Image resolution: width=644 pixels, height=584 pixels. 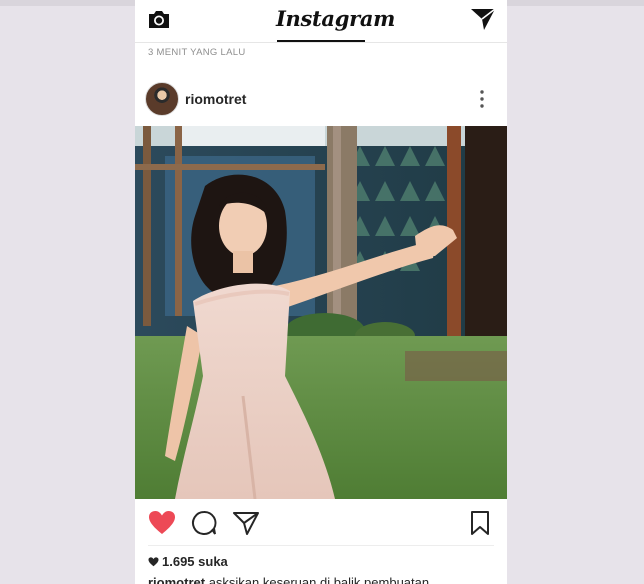 What do you see at coordinates (162, 99) in the screenshot?
I see `avatar` at bounding box center [162, 99].